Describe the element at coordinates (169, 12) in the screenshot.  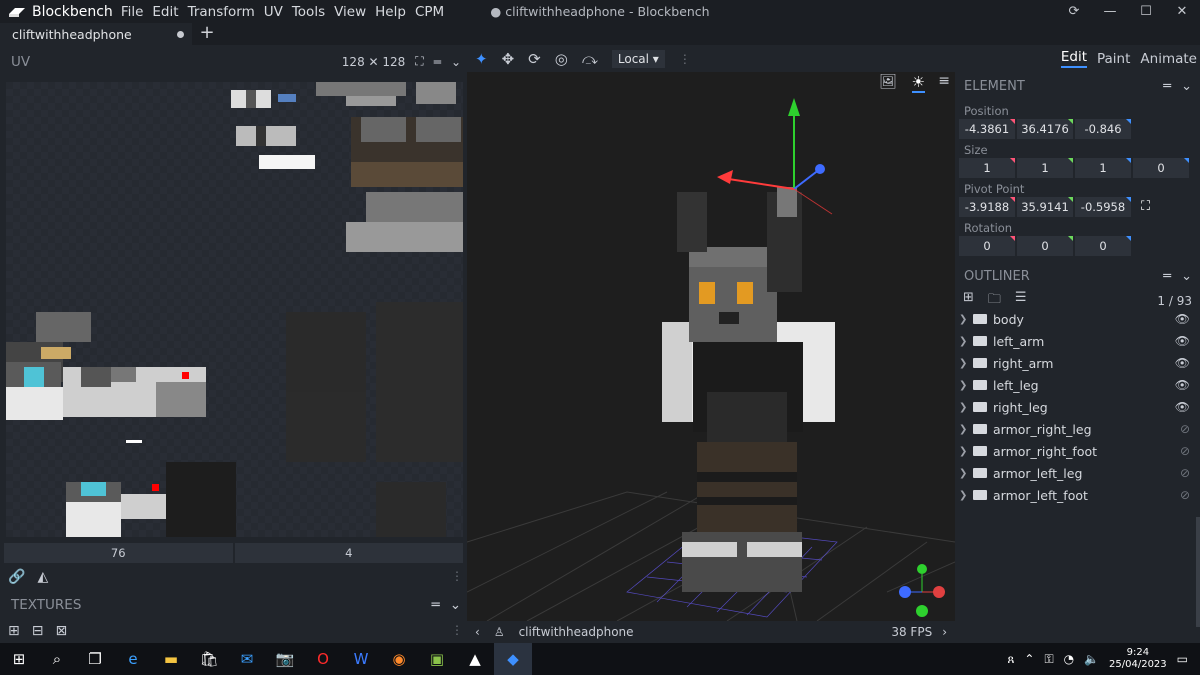
I see `menu-edit: Edit` at that location.